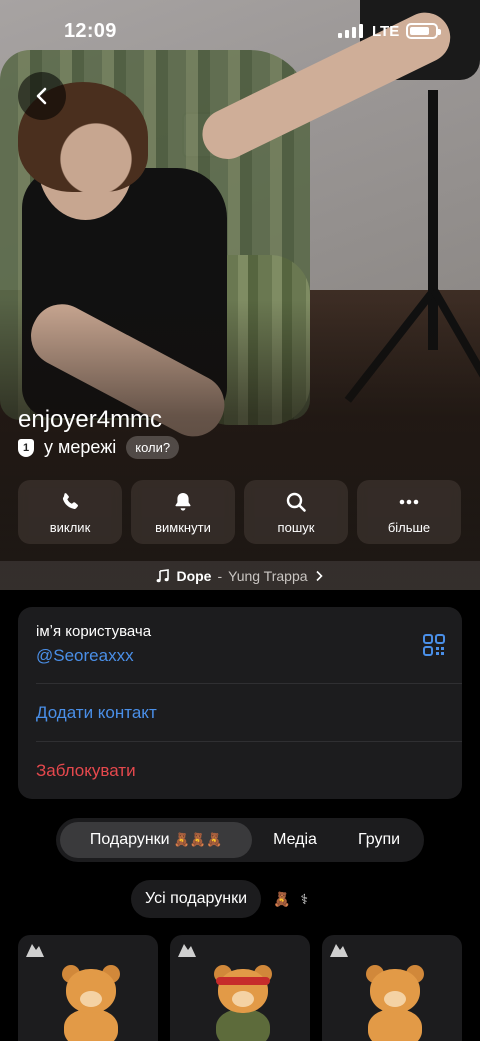 This screenshot has width=480, height=1041. Describe the element at coordinates (296, 527) in the screenshot. I see `search-label: пошук` at that location.